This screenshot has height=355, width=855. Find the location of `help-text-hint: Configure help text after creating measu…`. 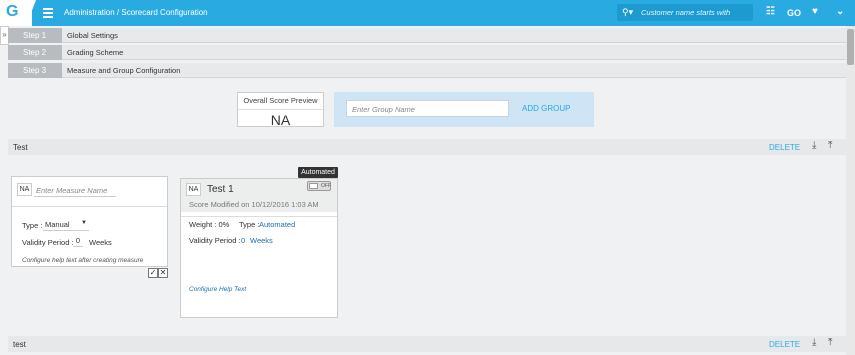

help-text-hint: Configure help text after creating measu… is located at coordinates (83, 260).